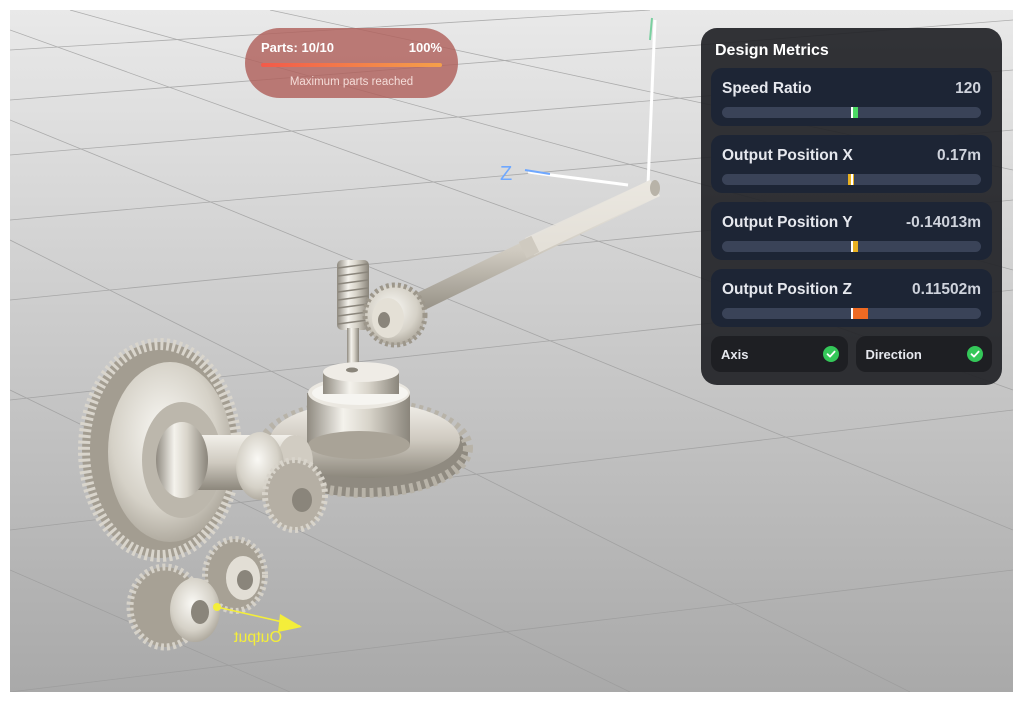 The height and width of the screenshot is (709, 1027). What do you see at coordinates (787, 155) in the screenshot?
I see `metric-label: Output Position X` at bounding box center [787, 155].